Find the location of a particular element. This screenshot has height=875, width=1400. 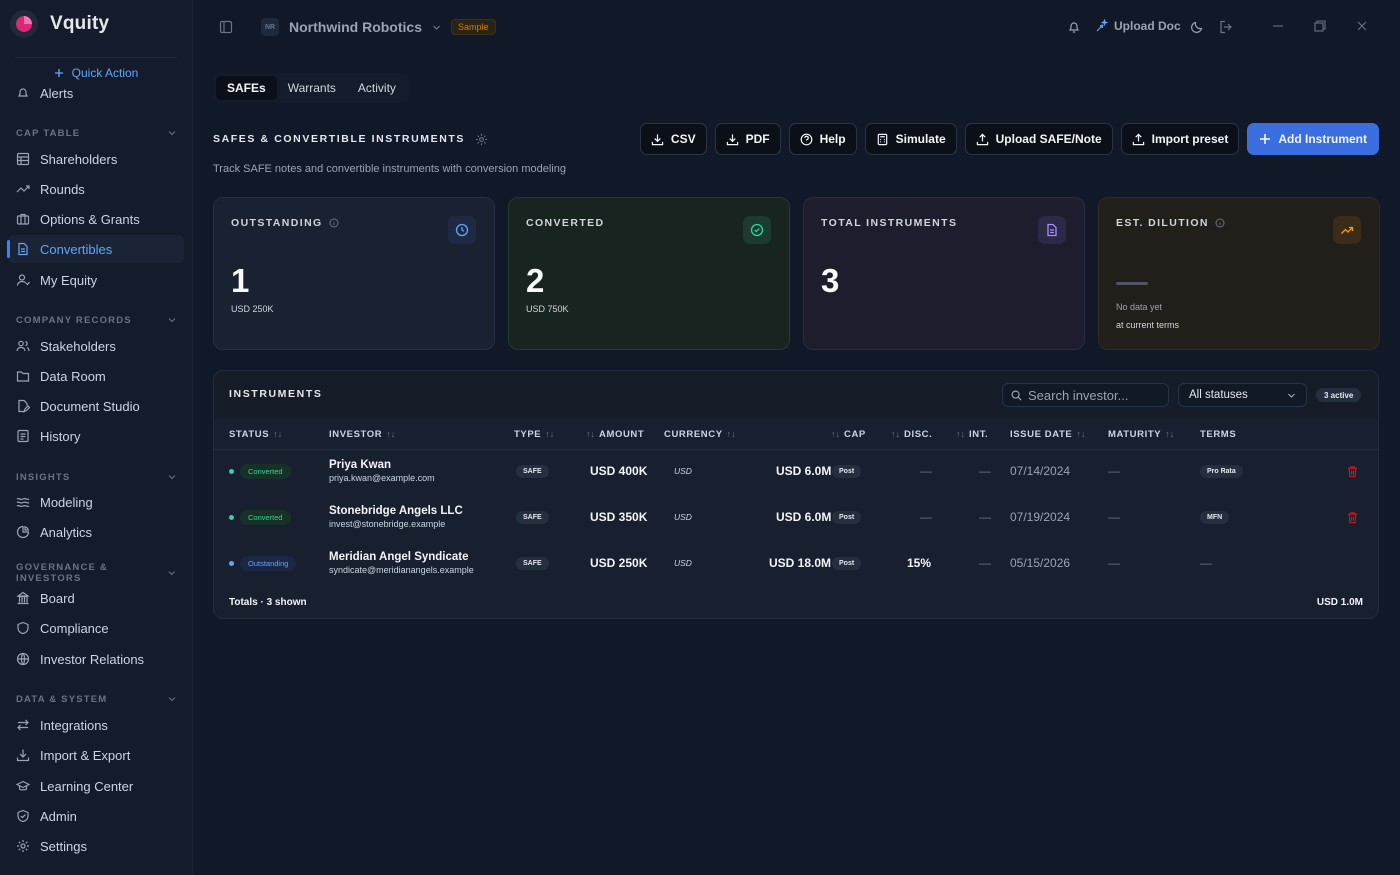

column-header-issue-date: ISSUE DATE ↑↓ is located at coordinates (1047, 434).